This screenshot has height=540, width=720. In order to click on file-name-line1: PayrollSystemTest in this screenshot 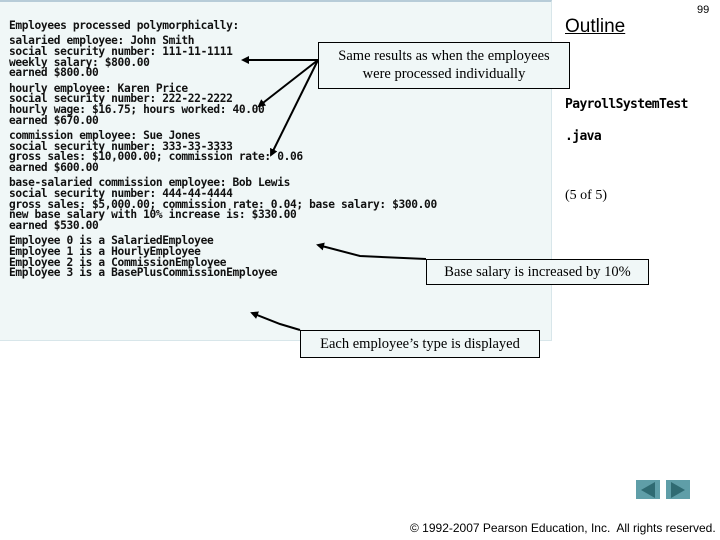, I will do `click(626, 104)`.